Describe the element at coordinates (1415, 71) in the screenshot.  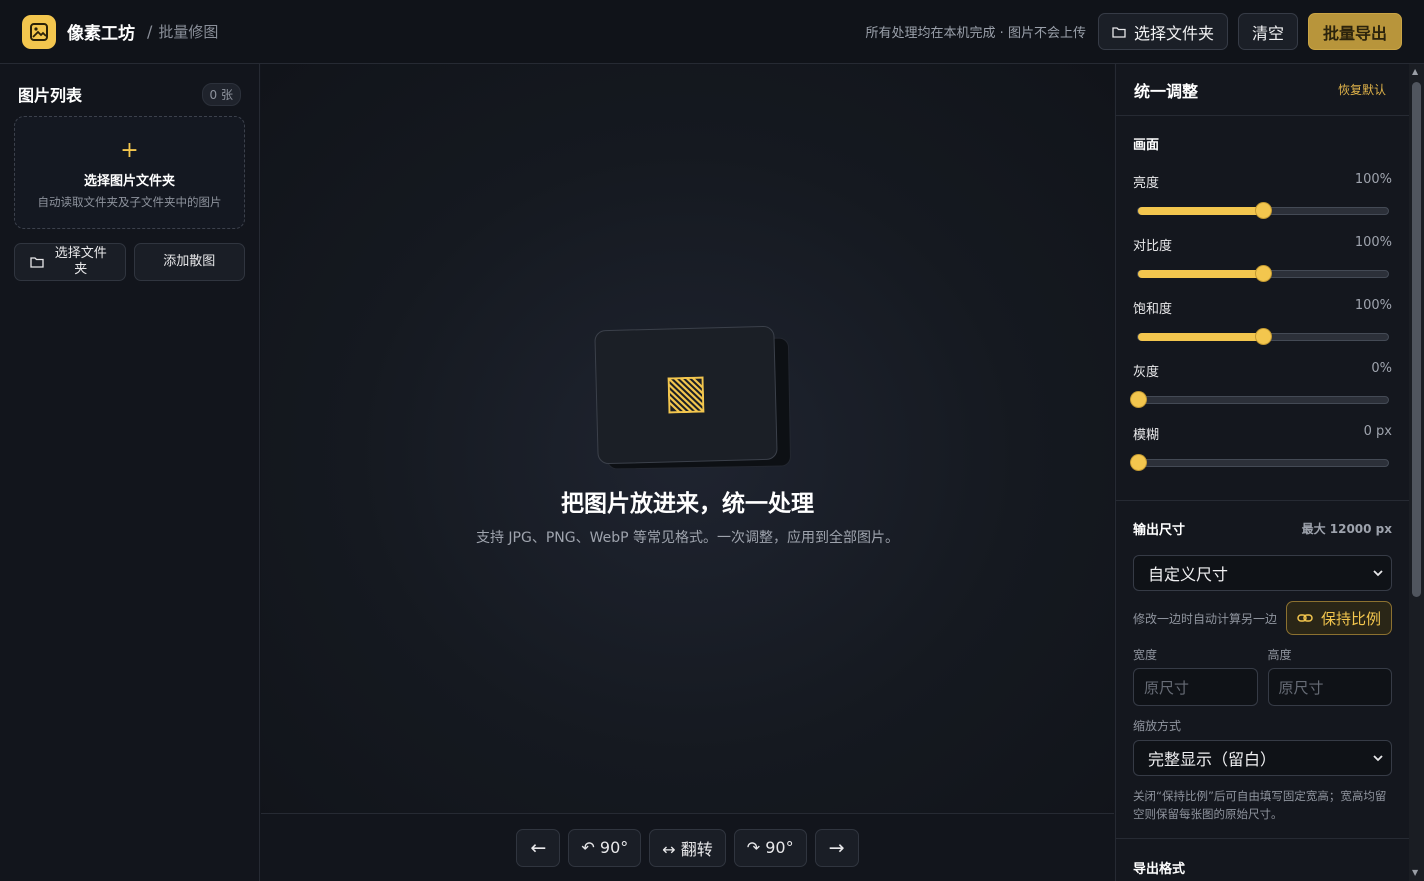
I see `scroll-up-icon: ▲` at that location.